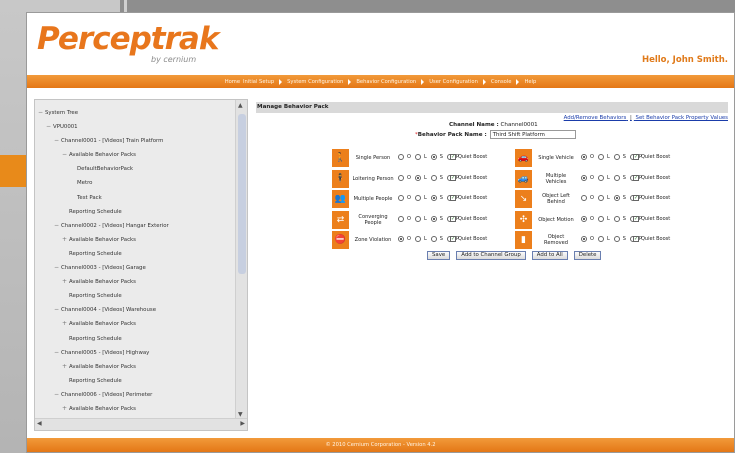  Describe the element at coordinates (232, 82) in the screenshot. I see `nav-item-home: Home` at that location.